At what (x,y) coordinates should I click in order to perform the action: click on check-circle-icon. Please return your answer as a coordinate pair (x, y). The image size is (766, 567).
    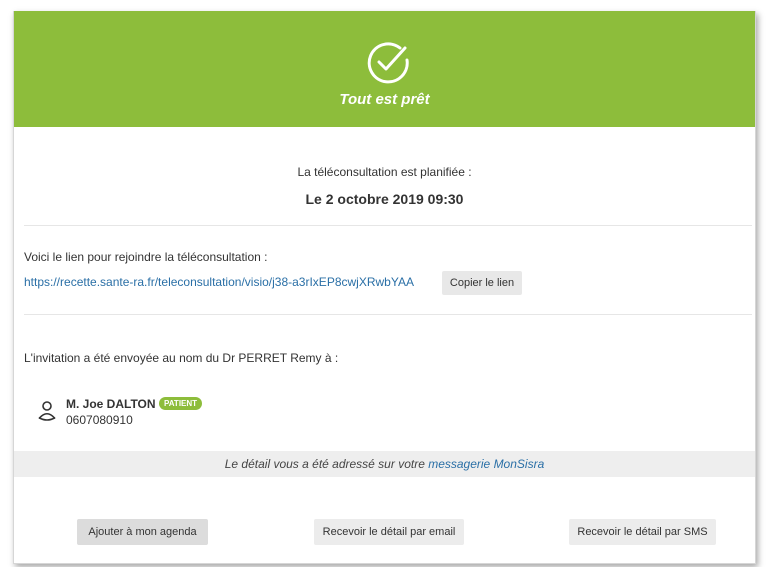
    Looking at the image, I should click on (388, 63).